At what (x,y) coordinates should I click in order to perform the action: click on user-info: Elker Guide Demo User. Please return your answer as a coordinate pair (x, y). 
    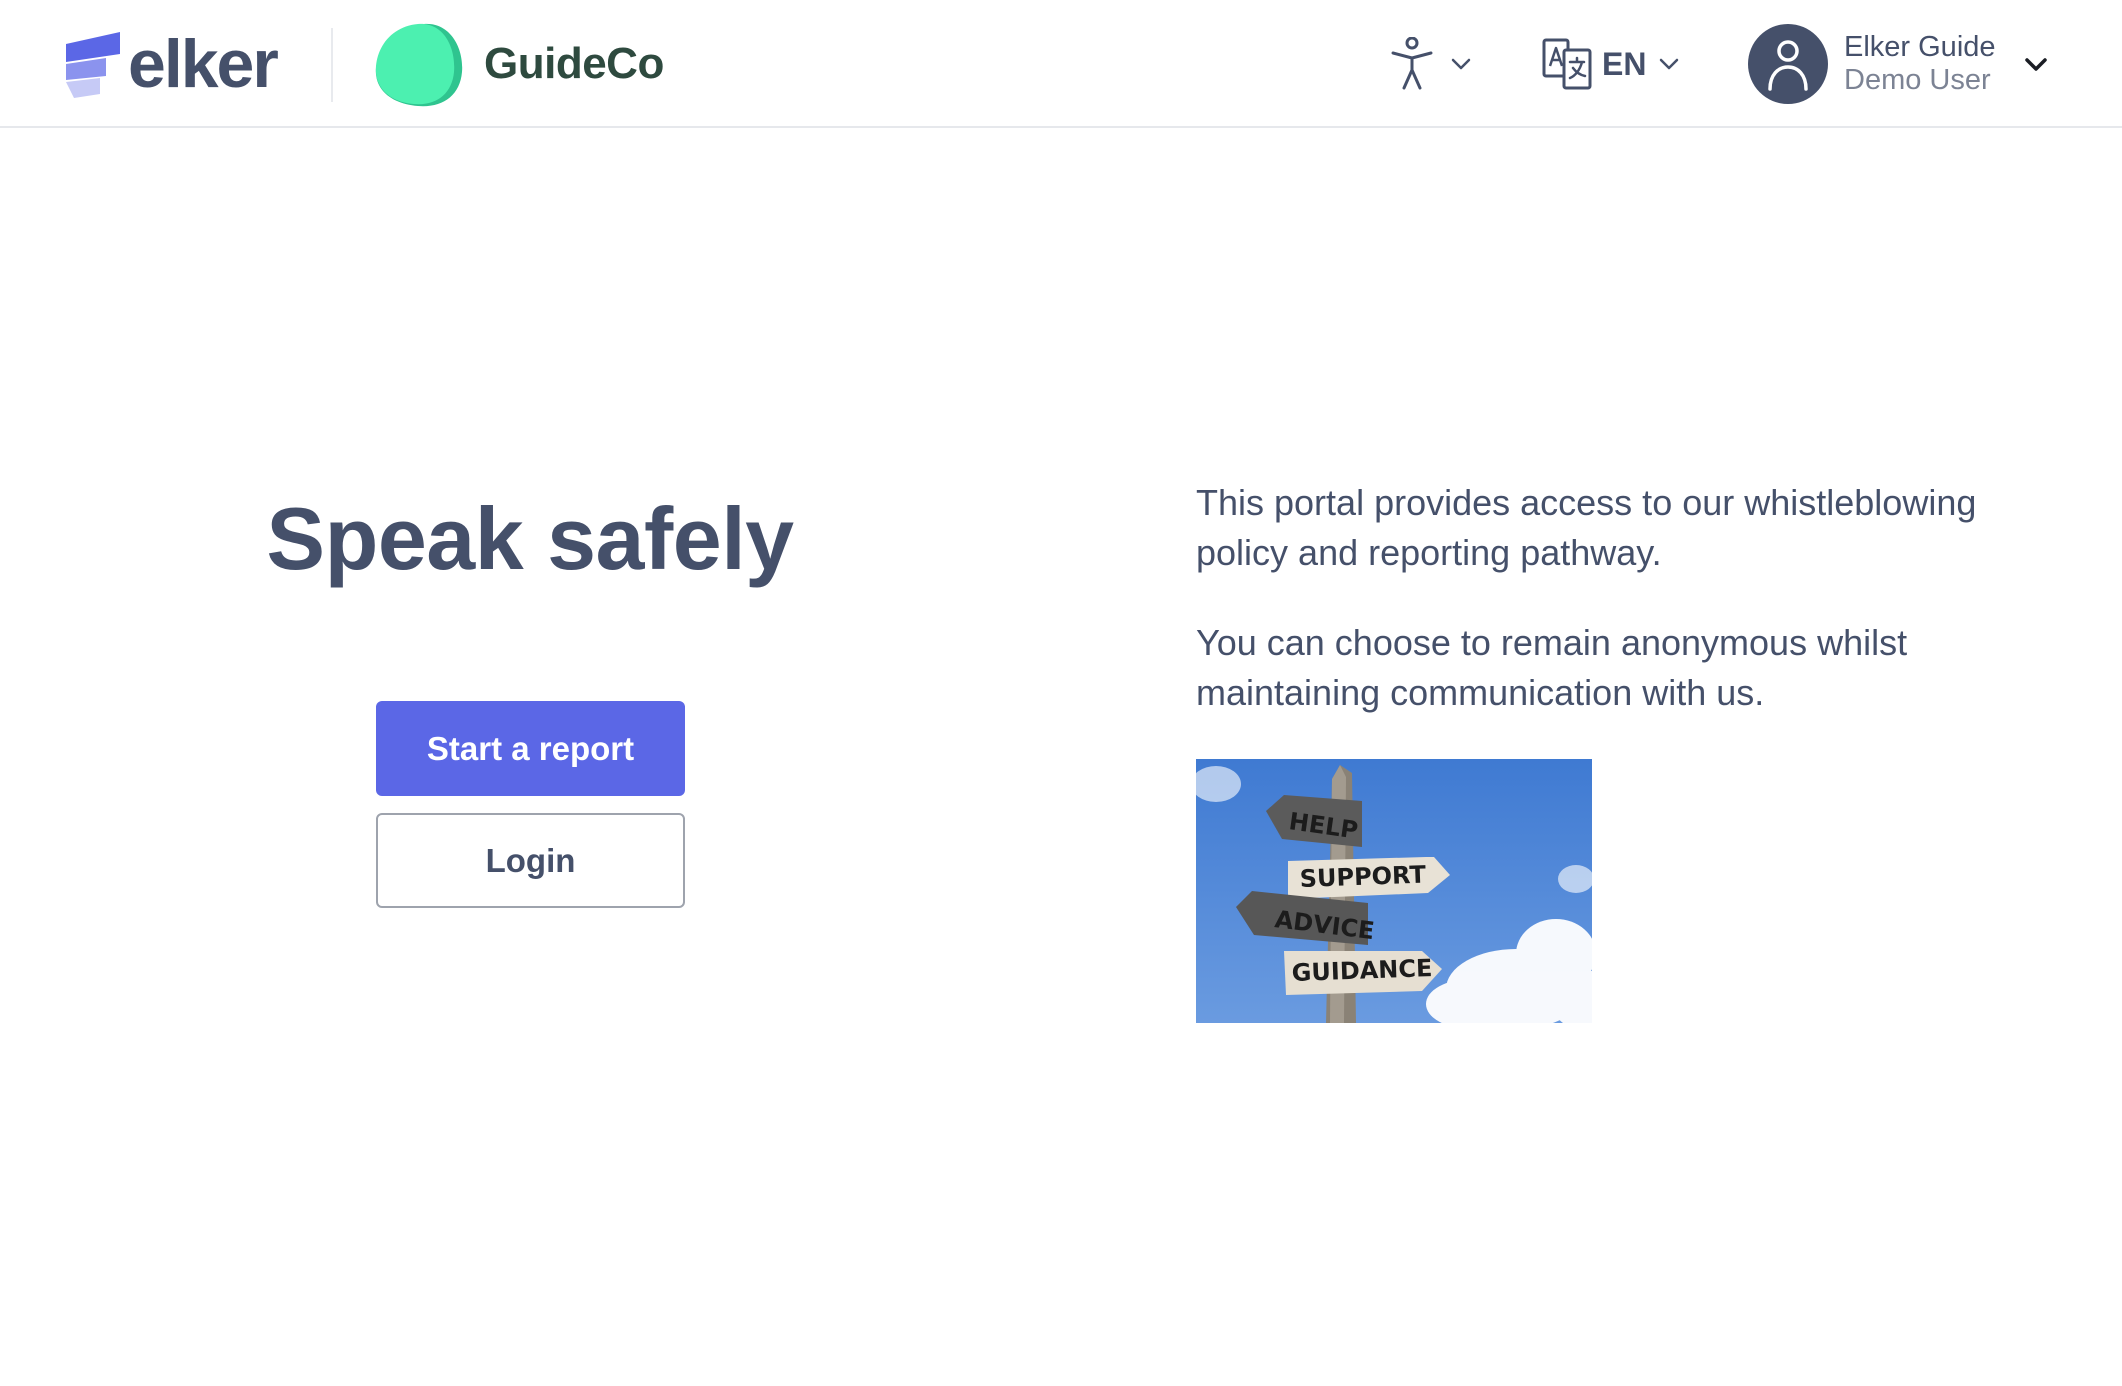
    Looking at the image, I should click on (1920, 64).